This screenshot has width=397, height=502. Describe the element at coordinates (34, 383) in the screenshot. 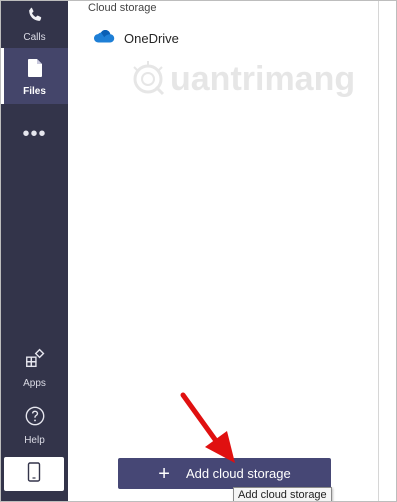

I see `rail-label-apps: Apps` at that location.